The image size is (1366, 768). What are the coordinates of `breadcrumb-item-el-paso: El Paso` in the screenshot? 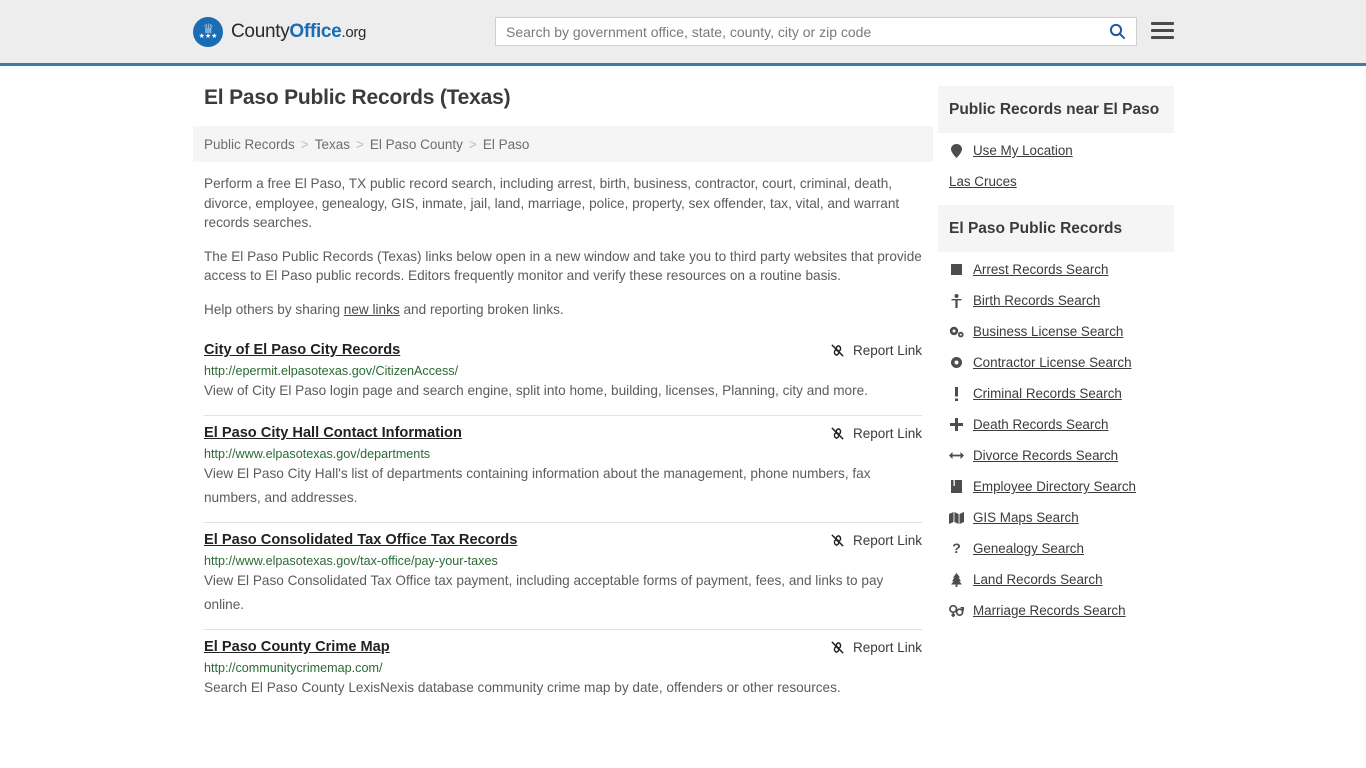 It's located at (506, 144).